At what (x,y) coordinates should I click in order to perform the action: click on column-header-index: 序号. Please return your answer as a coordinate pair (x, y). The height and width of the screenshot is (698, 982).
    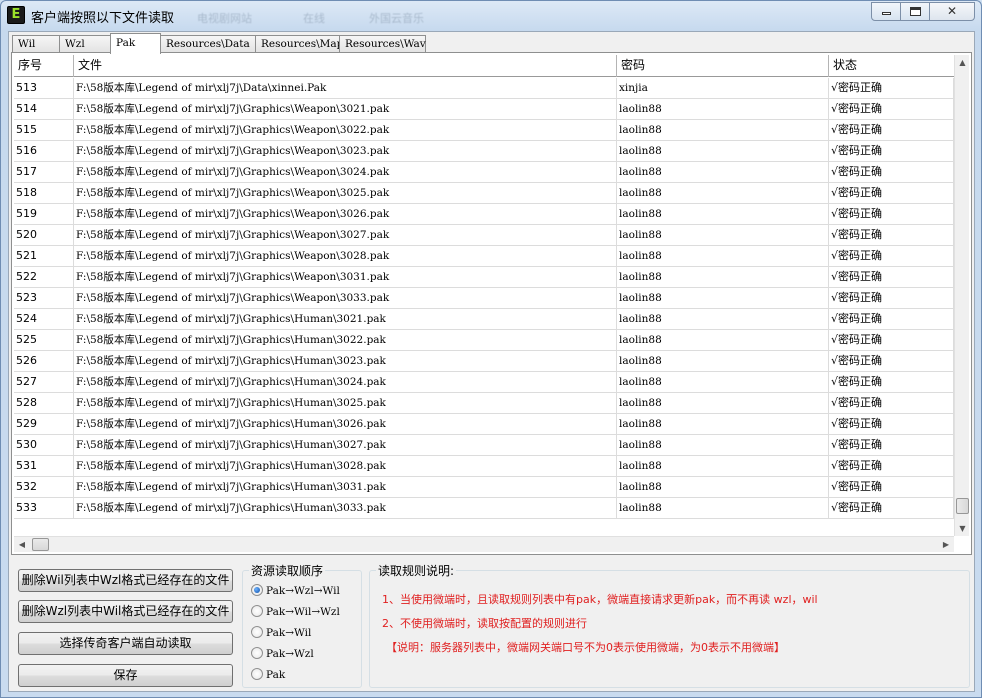
    Looking at the image, I should click on (44, 66).